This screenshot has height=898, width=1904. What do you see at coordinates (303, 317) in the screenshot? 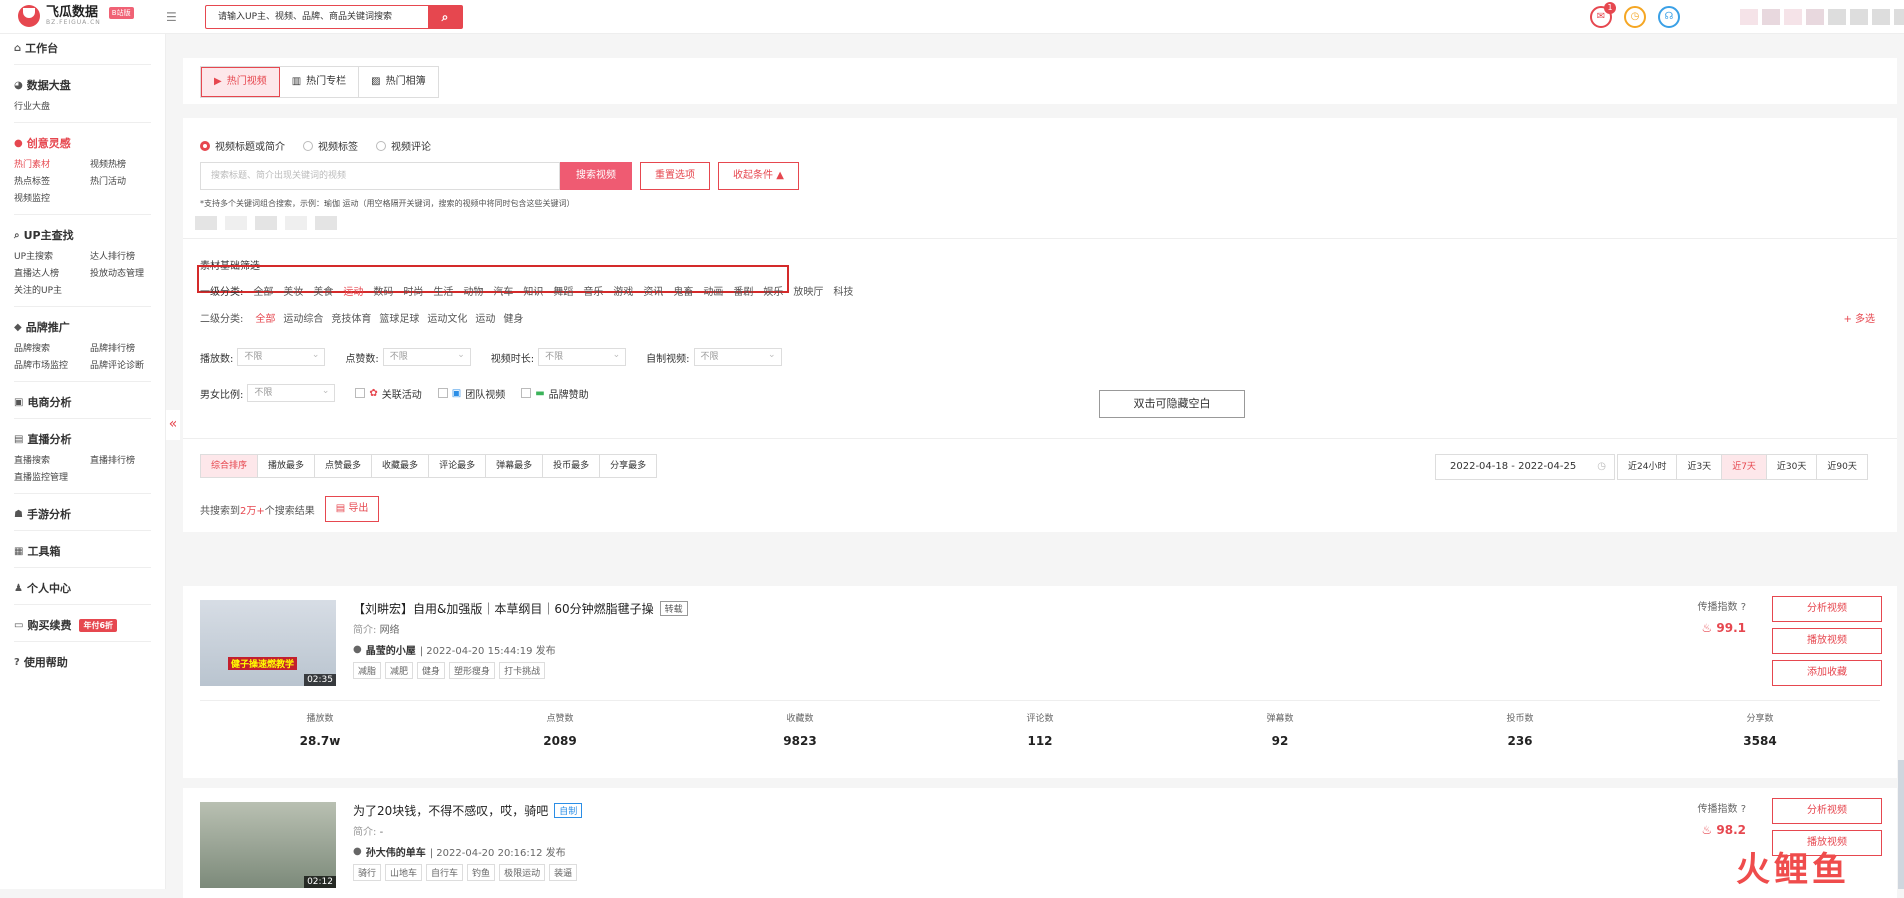
I see `category2-item: 运动综合` at bounding box center [303, 317].